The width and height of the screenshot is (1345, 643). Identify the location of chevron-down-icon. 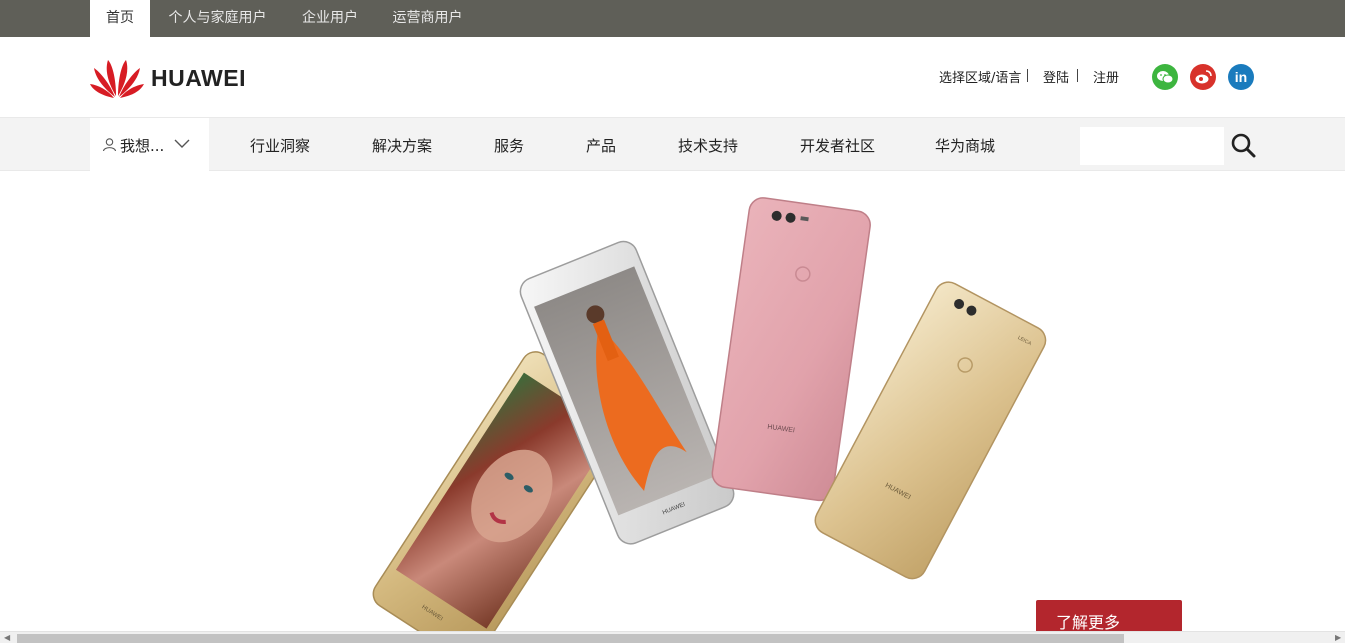
(182, 143).